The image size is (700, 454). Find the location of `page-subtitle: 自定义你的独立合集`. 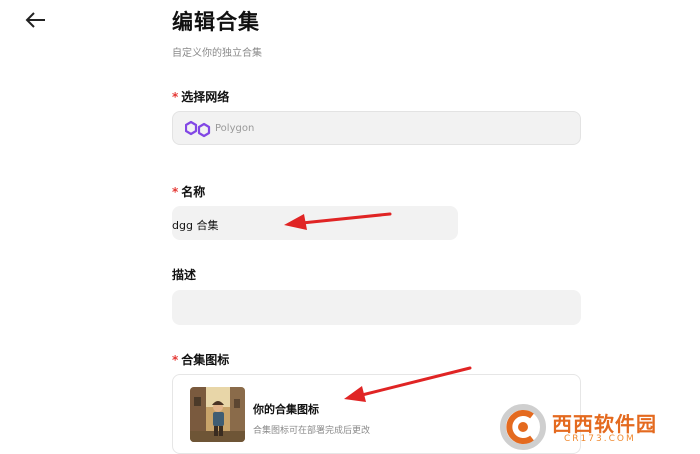

page-subtitle: 自定义你的独立合集 is located at coordinates (217, 53).